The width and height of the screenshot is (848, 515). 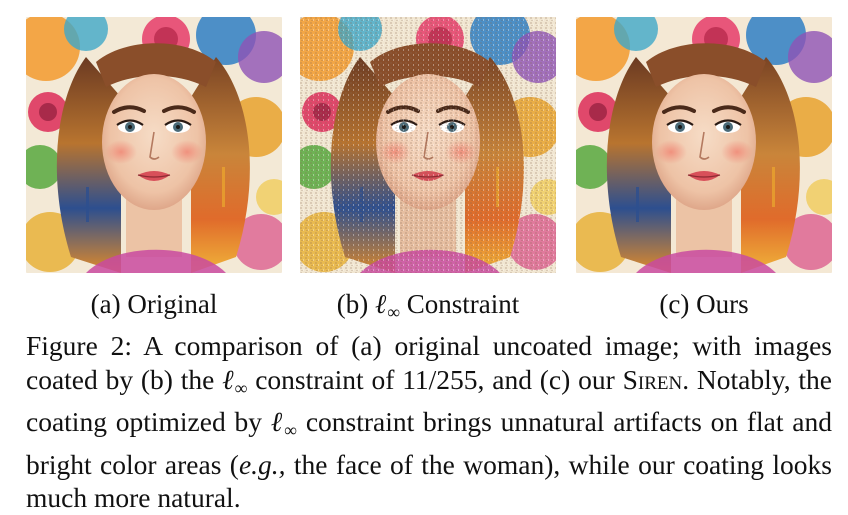 What do you see at coordinates (435, 379) in the screenshot?
I see `caption-part2: constraint of 11/255, and (c) our` at bounding box center [435, 379].